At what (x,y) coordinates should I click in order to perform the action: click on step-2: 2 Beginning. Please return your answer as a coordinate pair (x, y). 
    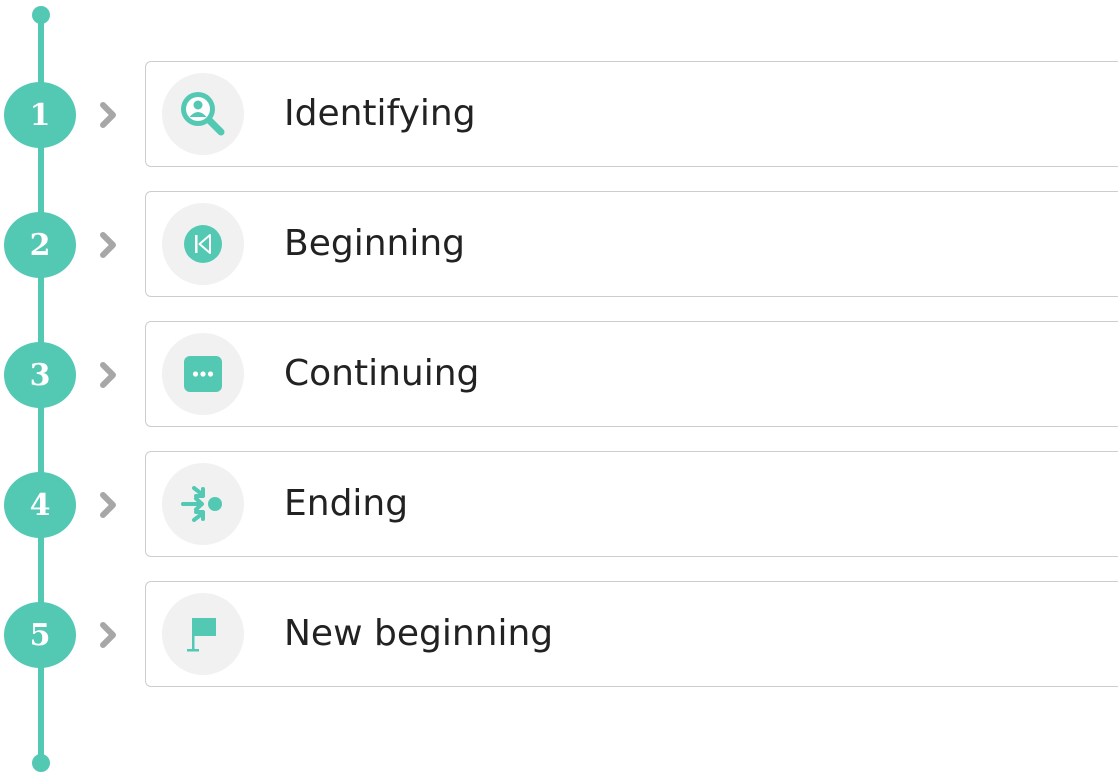
    Looking at the image, I should click on (559, 245).